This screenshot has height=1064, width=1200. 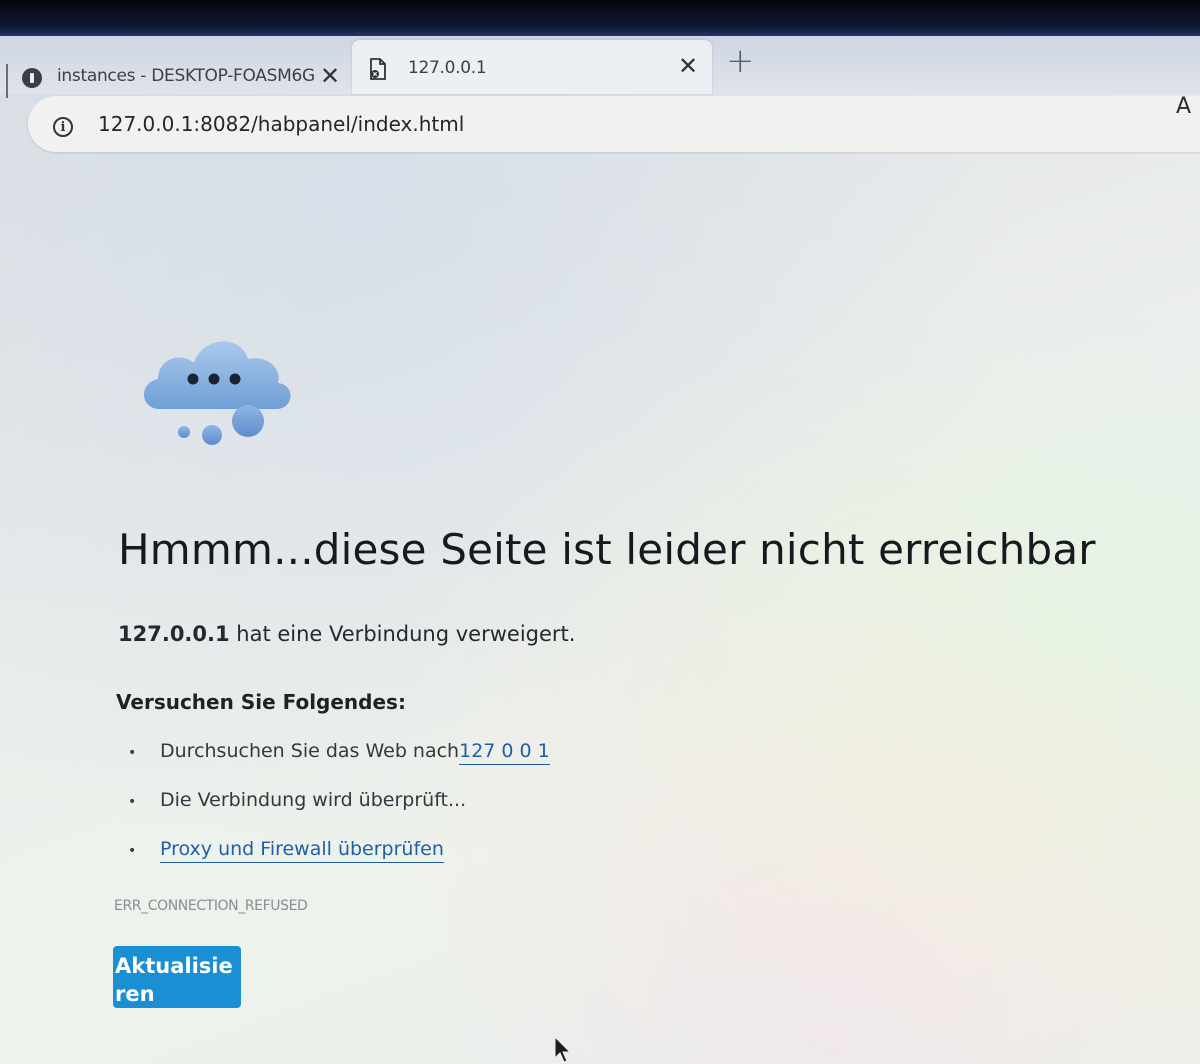 What do you see at coordinates (740, 61) in the screenshot?
I see `new-tab-button: +` at bounding box center [740, 61].